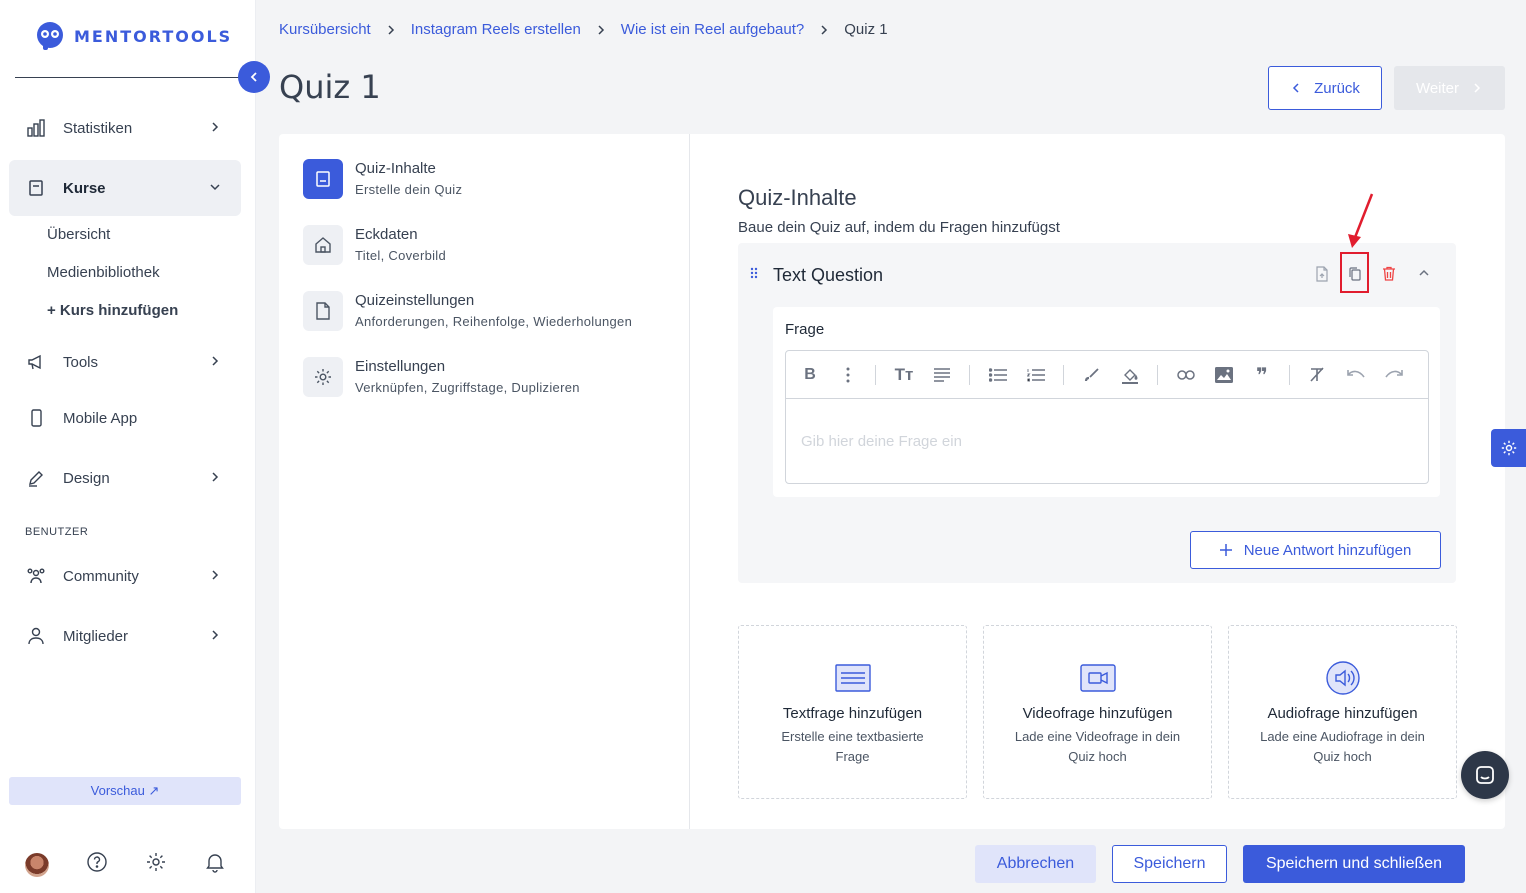  Describe the element at coordinates (382, 179) in the screenshot. I see `step-quiz-inhalte: Quiz-Inhalte Erstelle dein Quiz` at that location.